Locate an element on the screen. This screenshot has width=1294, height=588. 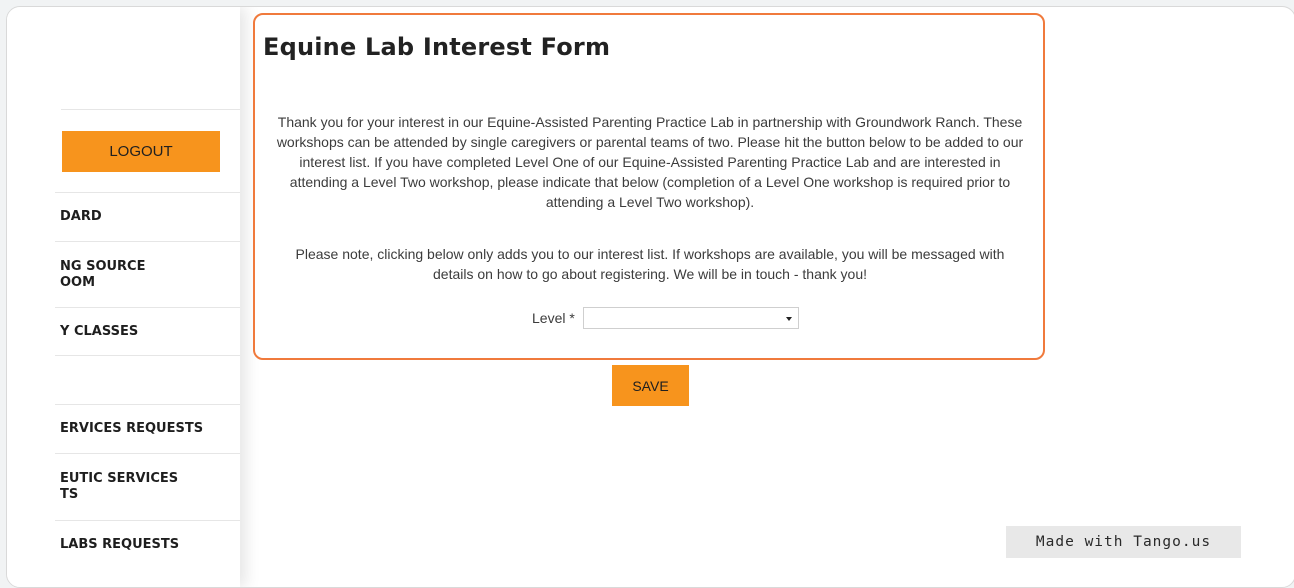
sidebar-item-label: ERVICES REQUESTS is located at coordinates (132, 428).